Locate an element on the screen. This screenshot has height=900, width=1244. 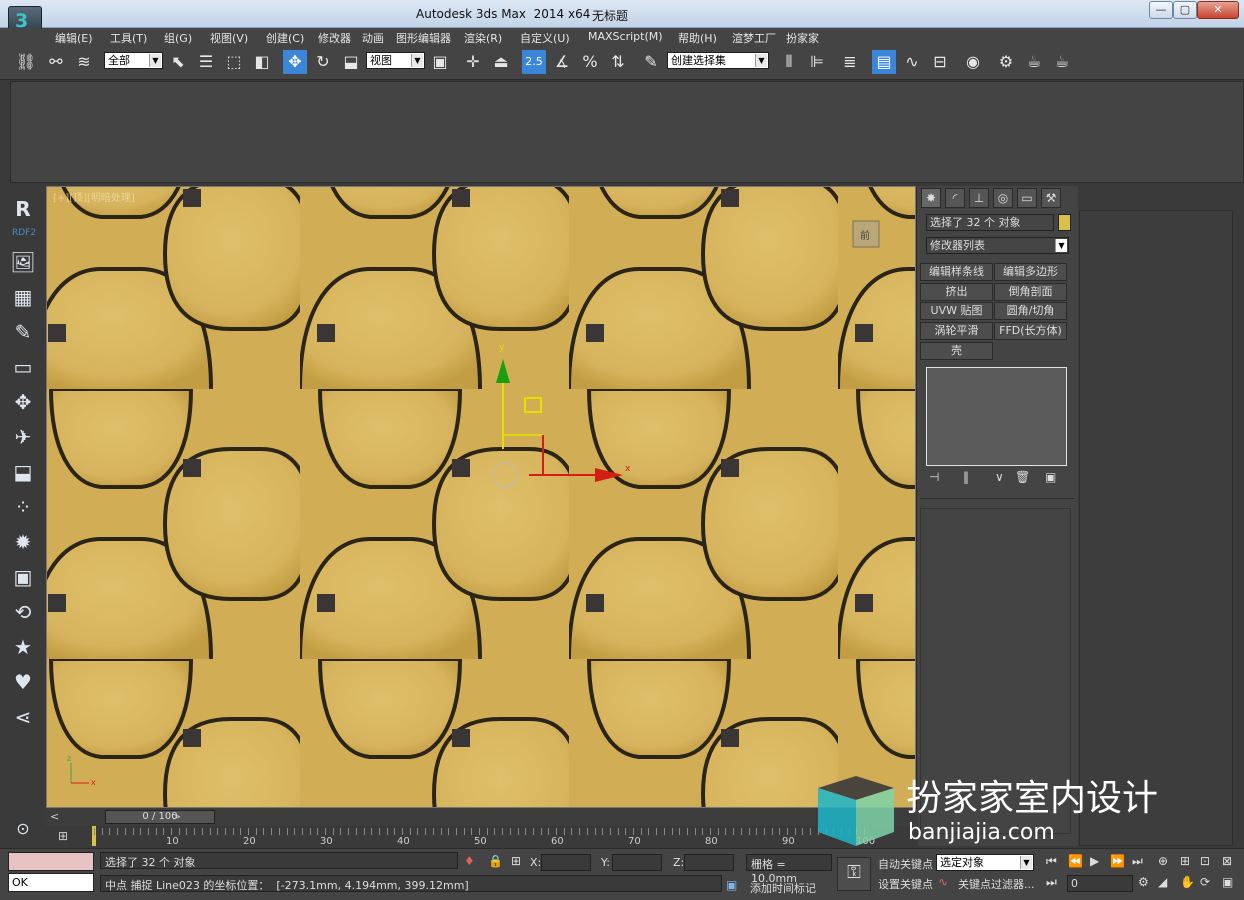
field-of-view-icon: ◢ is located at coordinates (1162, 882).